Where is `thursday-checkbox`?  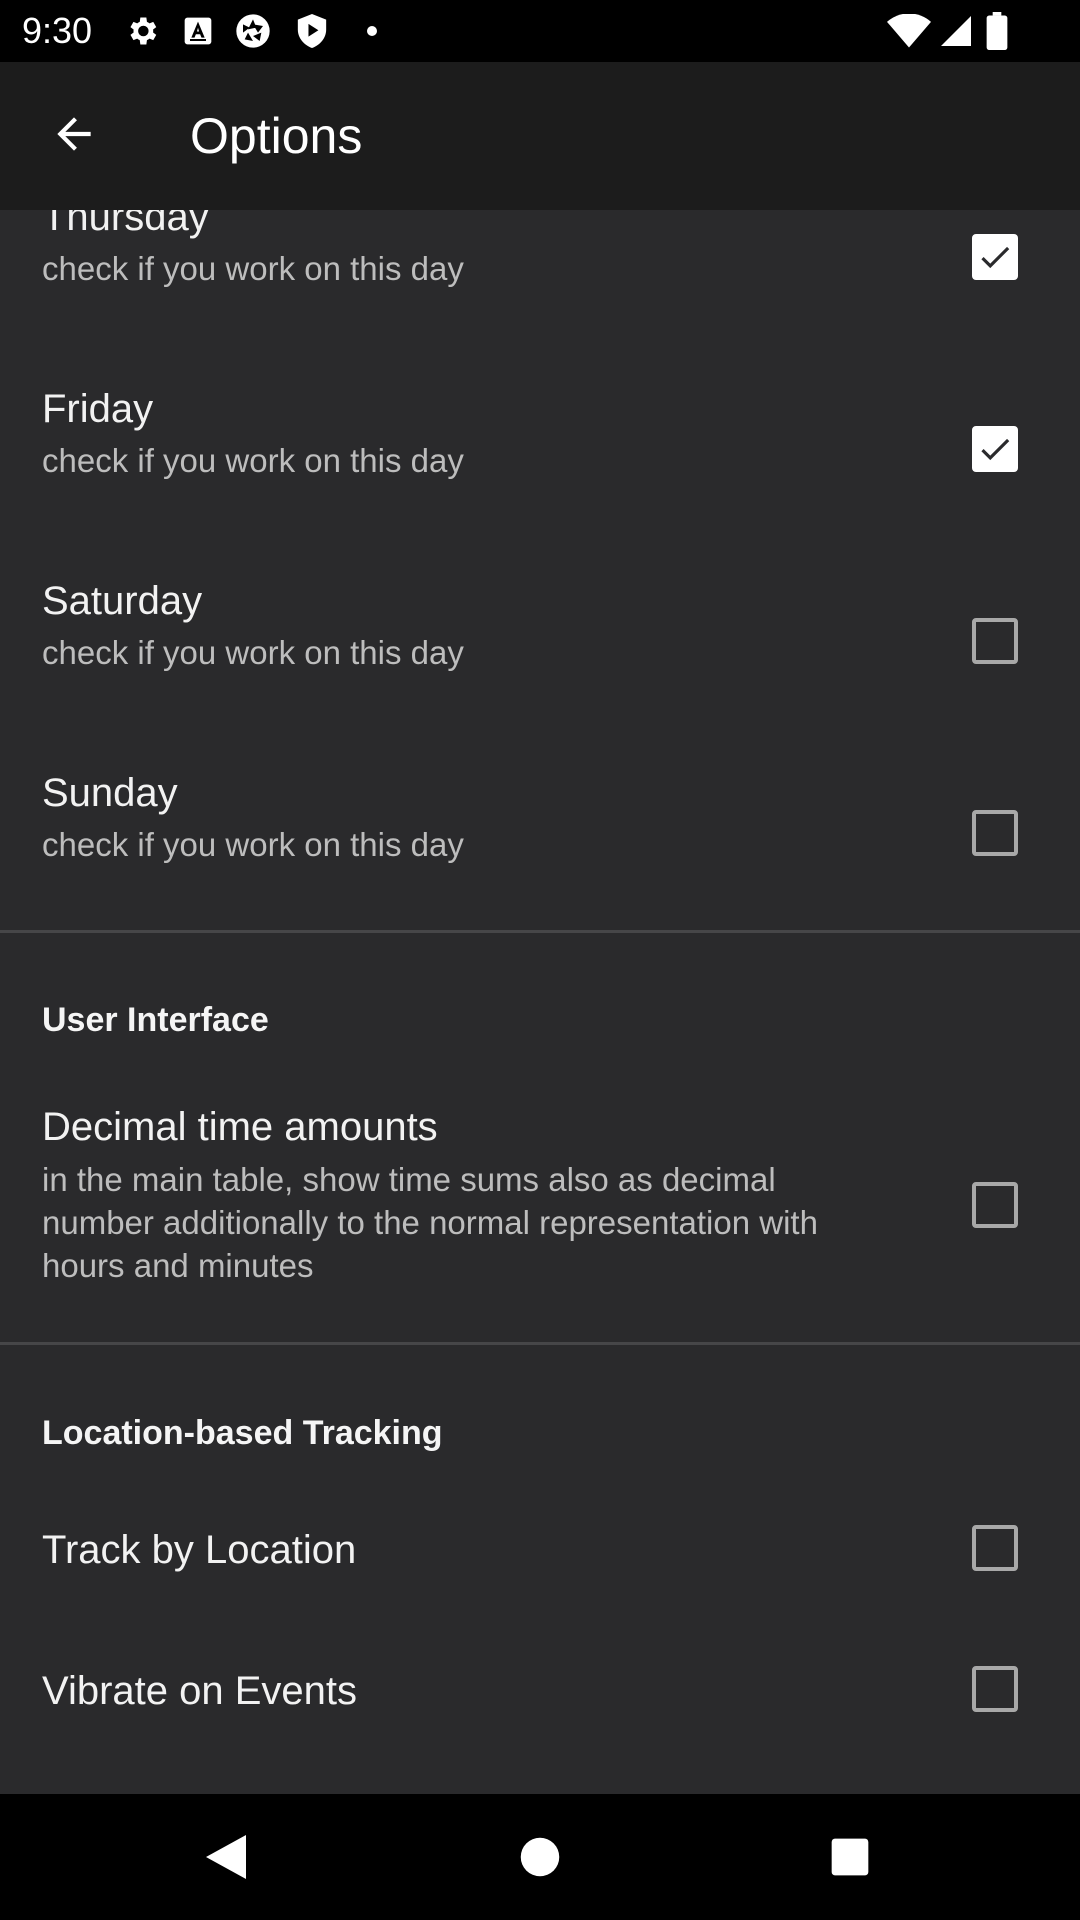 thursday-checkbox is located at coordinates (995, 257).